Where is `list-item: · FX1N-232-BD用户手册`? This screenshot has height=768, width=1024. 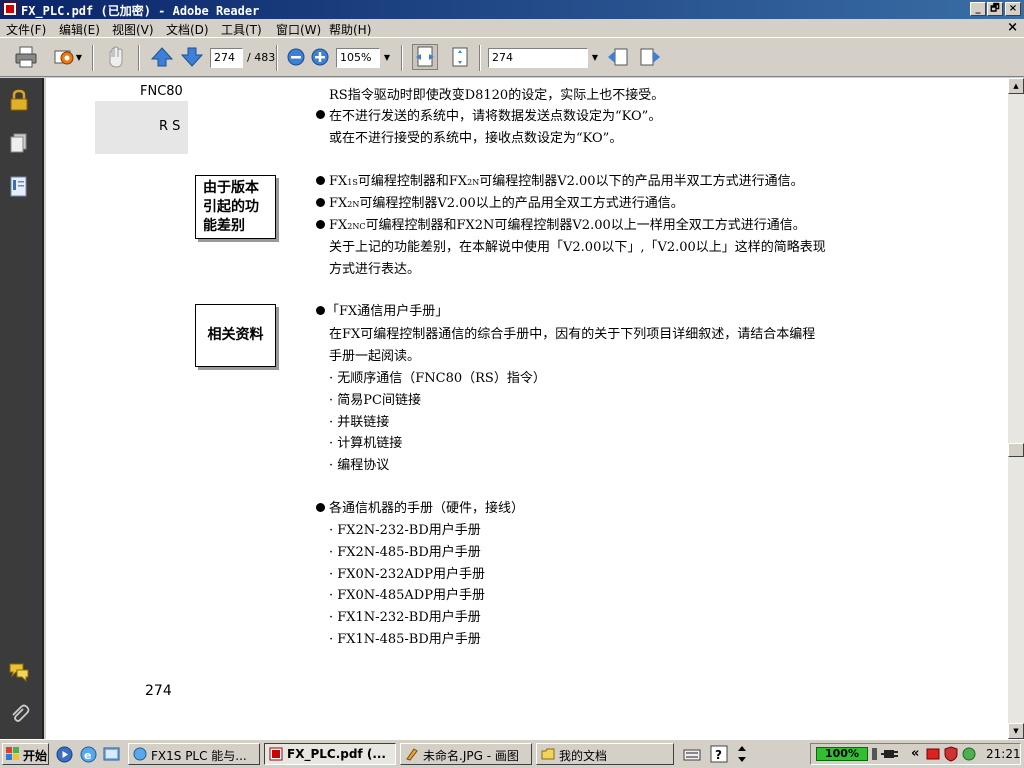 list-item: · FX1N-232-BD用户手册 is located at coordinates (405, 617).